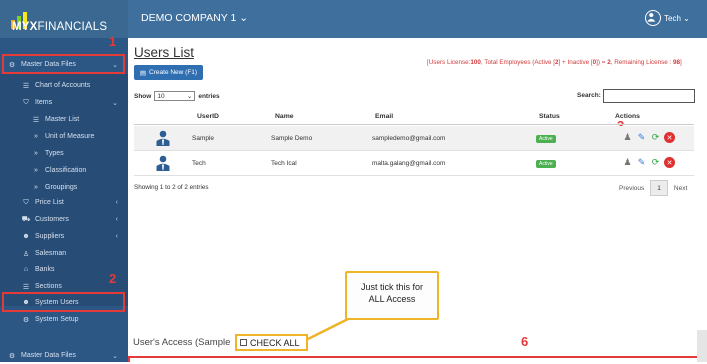 The height and width of the screenshot is (364, 707). Describe the element at coordinates (64, 19) in the screenshot. I see `logo-area: MYXFINANCIALS` at that location.